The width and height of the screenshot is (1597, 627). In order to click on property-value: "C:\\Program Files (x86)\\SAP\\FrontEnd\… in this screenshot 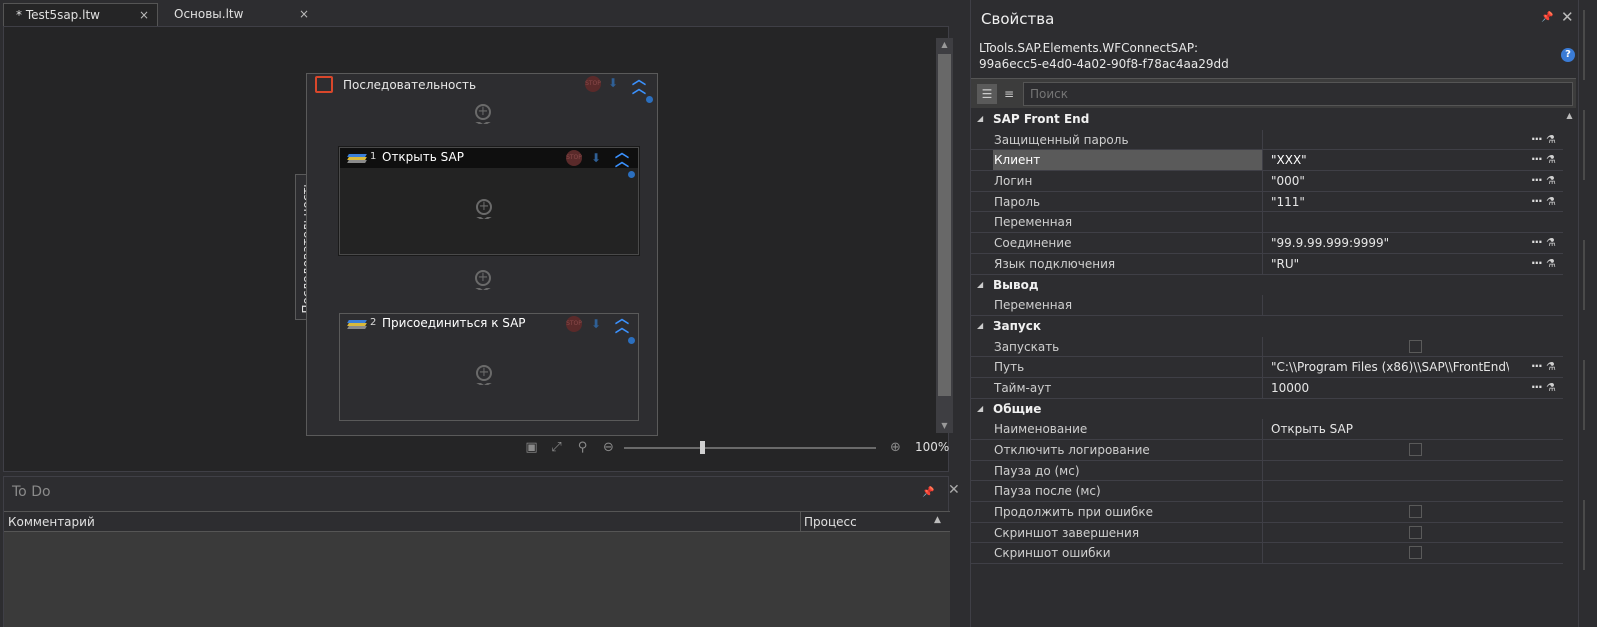, I will do `click(1388, 367)`.